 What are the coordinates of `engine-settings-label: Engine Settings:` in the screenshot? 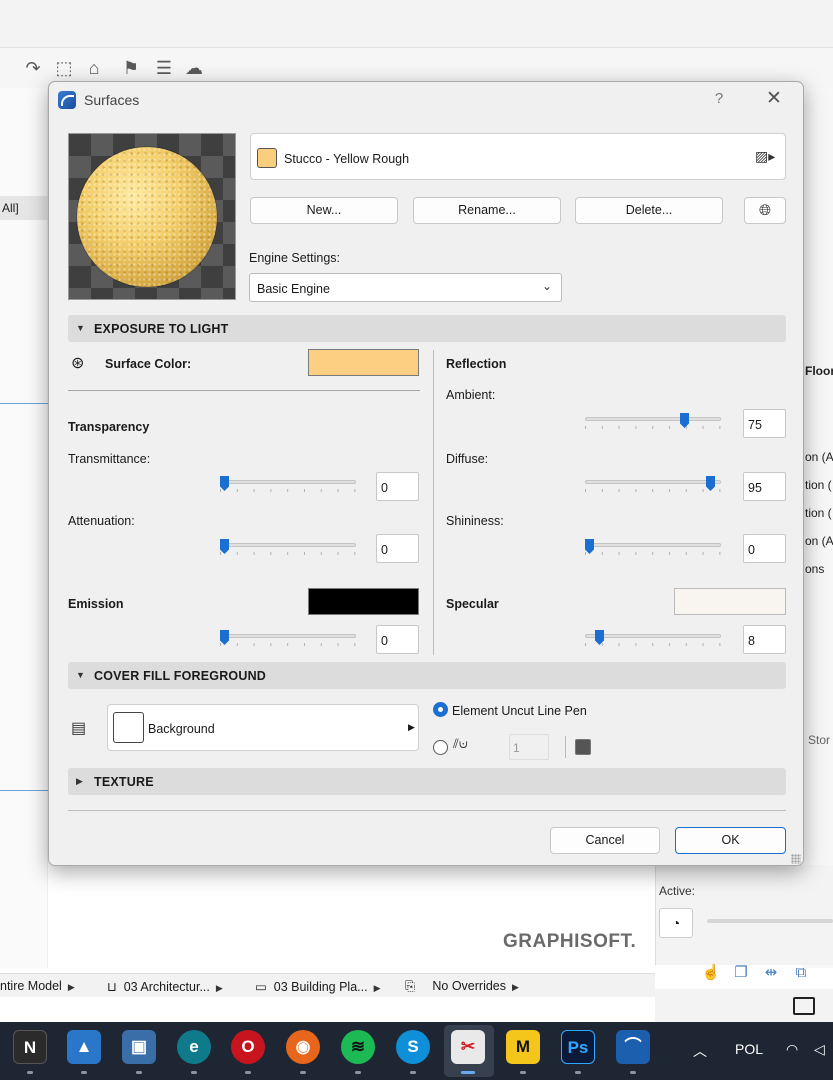 It's located at (295, 258).